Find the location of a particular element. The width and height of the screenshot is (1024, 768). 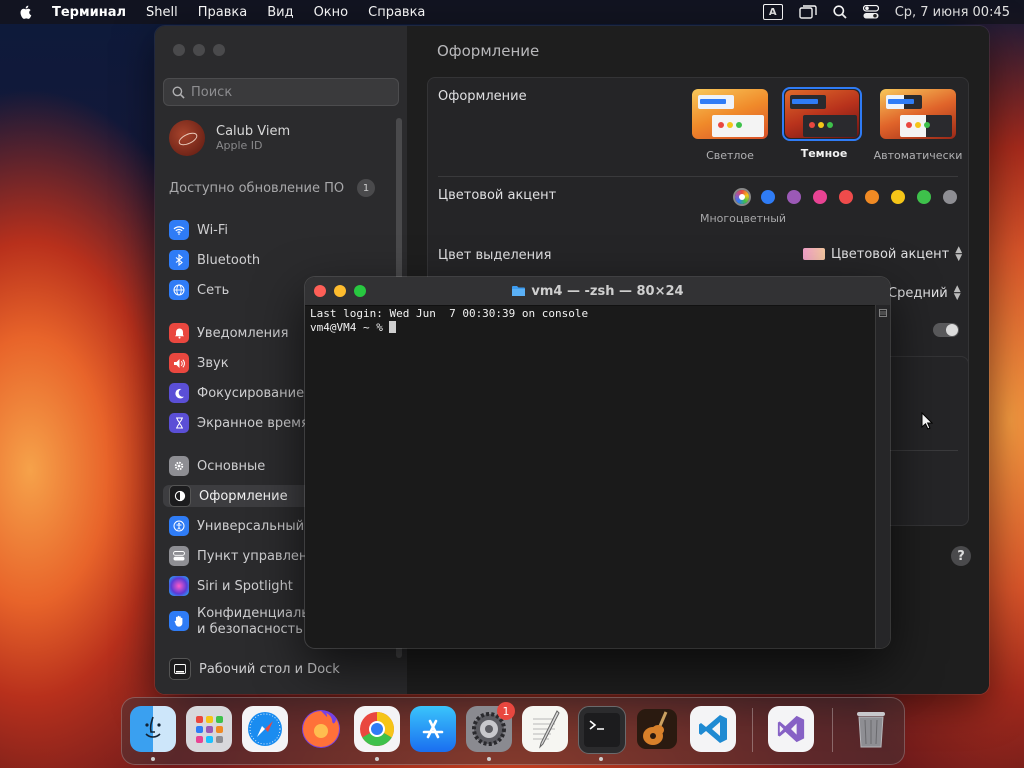

spotlight-search-icon is located at coordinates (840, 12).